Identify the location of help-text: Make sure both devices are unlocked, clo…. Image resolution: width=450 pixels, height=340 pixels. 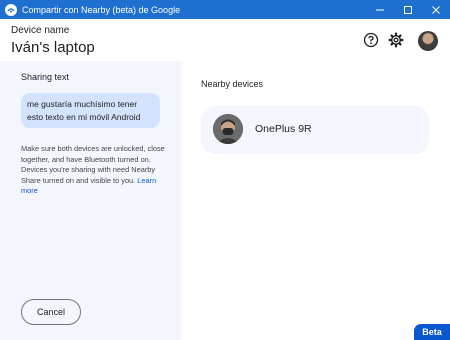
(95, 170).